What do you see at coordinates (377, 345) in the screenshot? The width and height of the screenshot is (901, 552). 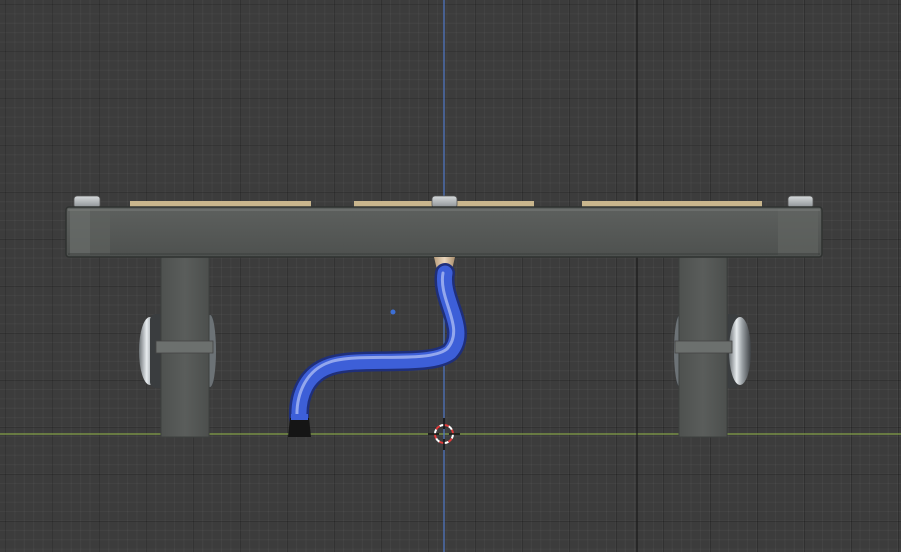 I see `blue-hose` at bounding box center [377, 345].